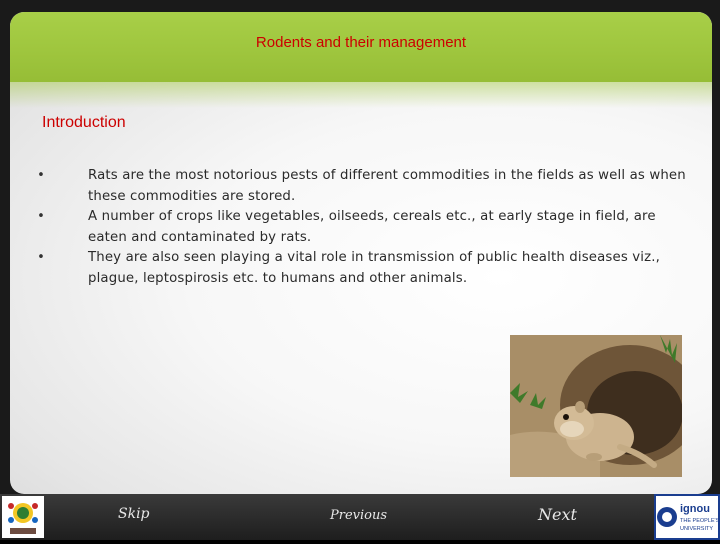 The image size is (720, 544). I want to click on rodent-photo, so click(596, 406).